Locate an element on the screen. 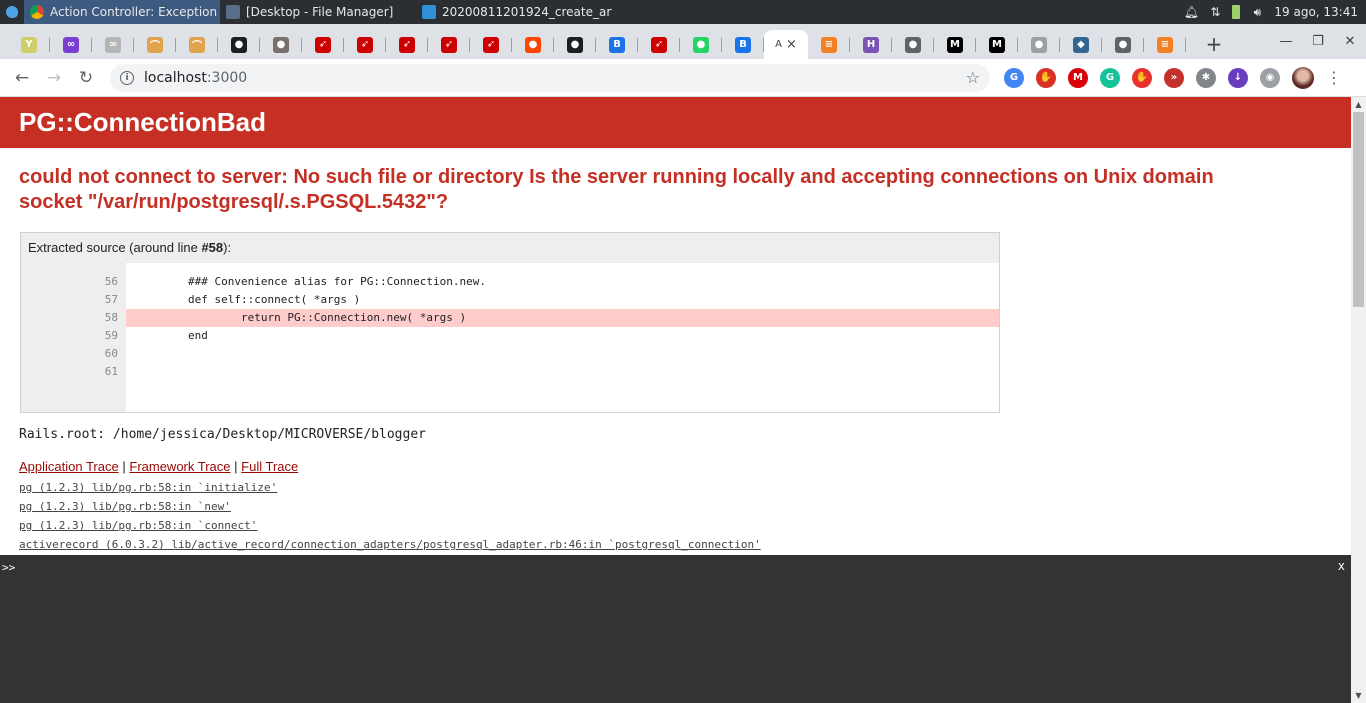  github-icon: ● is located at coordinates (575, 44).